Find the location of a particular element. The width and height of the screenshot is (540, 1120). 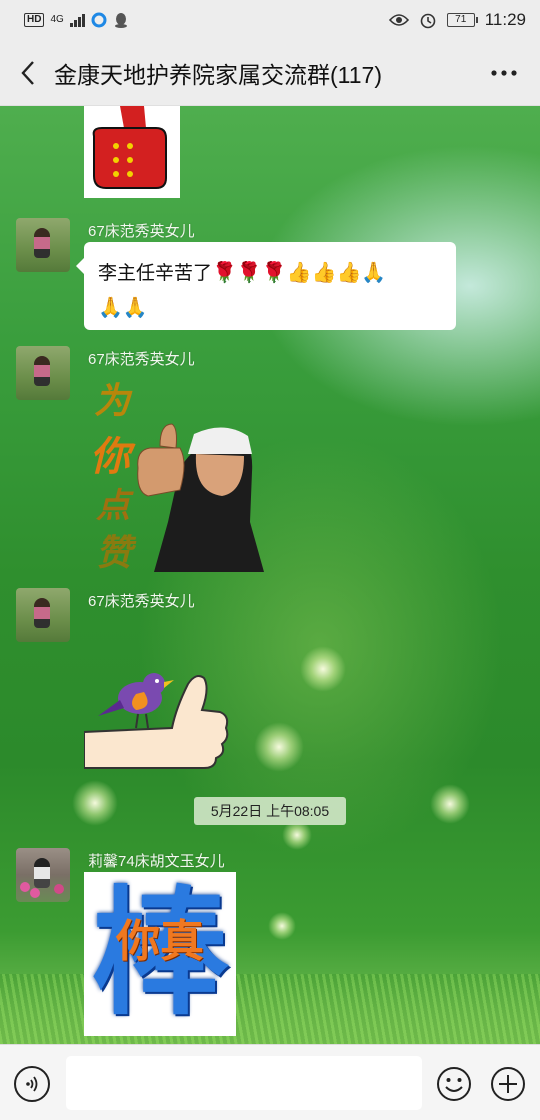

more-dots-icon is located at coordinates (504, 72).